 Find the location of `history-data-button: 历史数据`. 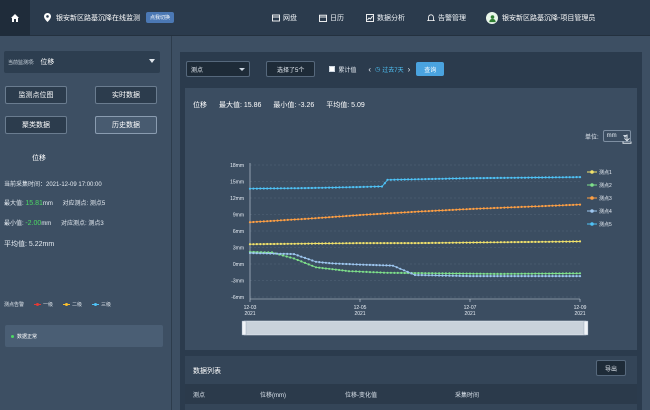

history-data-button: 历史数据 is located at coordinates (126, 125).